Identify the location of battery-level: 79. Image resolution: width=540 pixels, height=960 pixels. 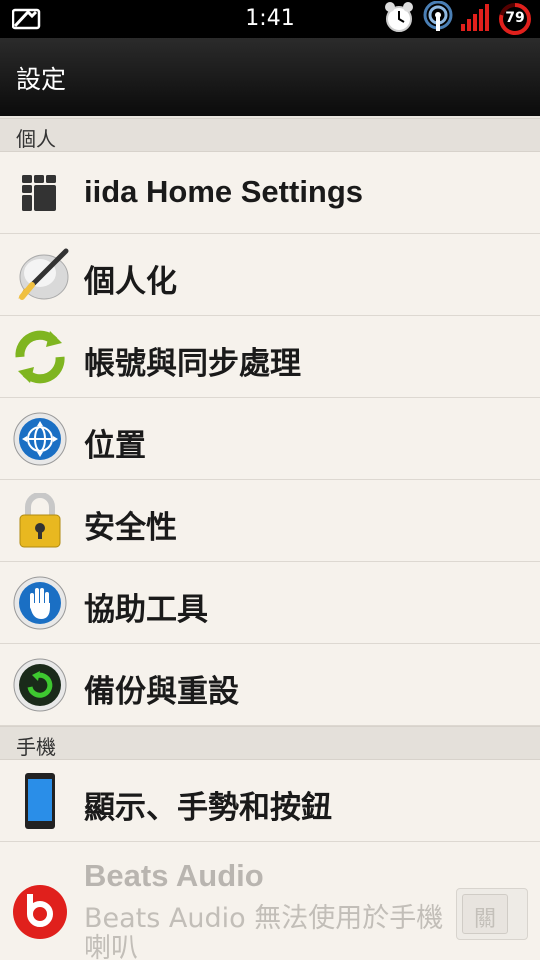
(515, 18).